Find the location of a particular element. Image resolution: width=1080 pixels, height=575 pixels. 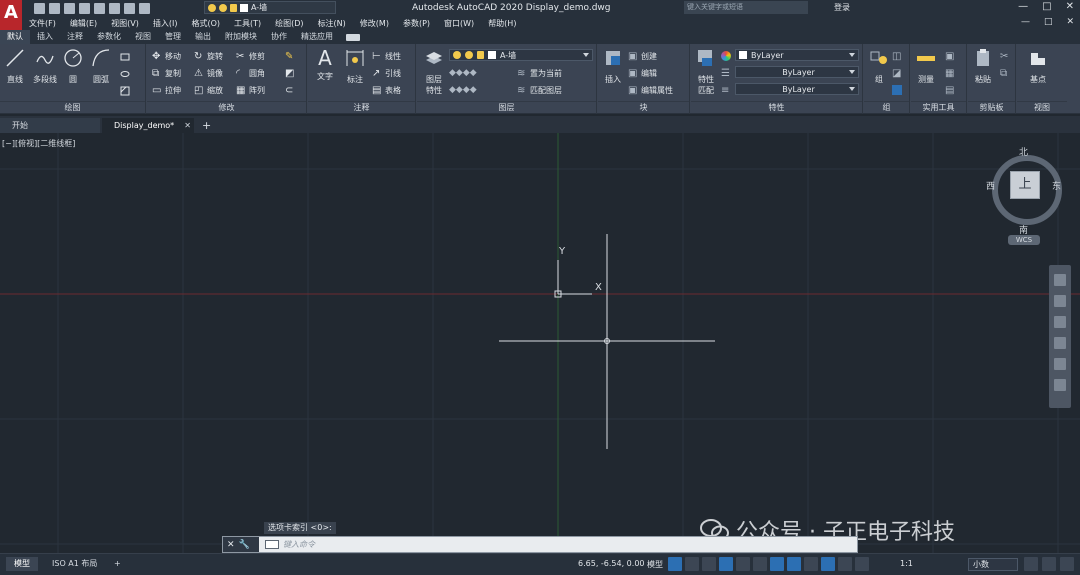

compass-west: 西 is located at coordinates (990, 185).